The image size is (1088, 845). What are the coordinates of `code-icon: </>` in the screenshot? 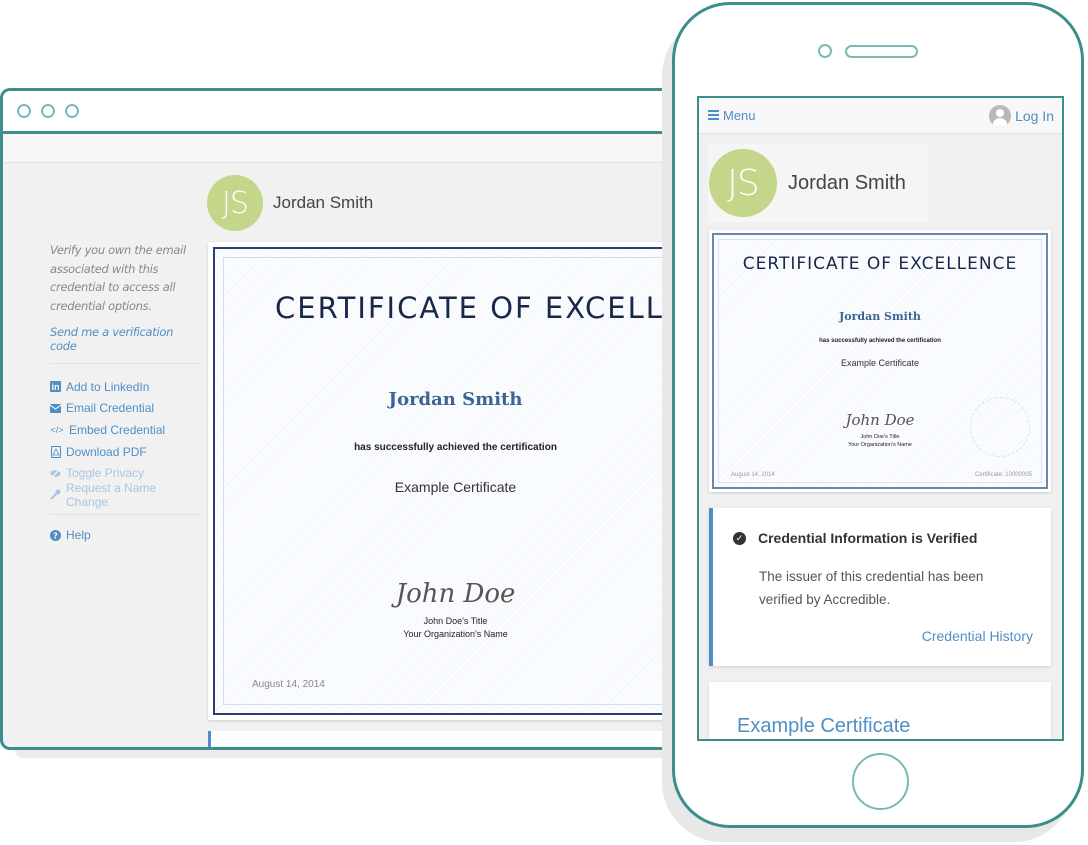 It's located at (57, 429).